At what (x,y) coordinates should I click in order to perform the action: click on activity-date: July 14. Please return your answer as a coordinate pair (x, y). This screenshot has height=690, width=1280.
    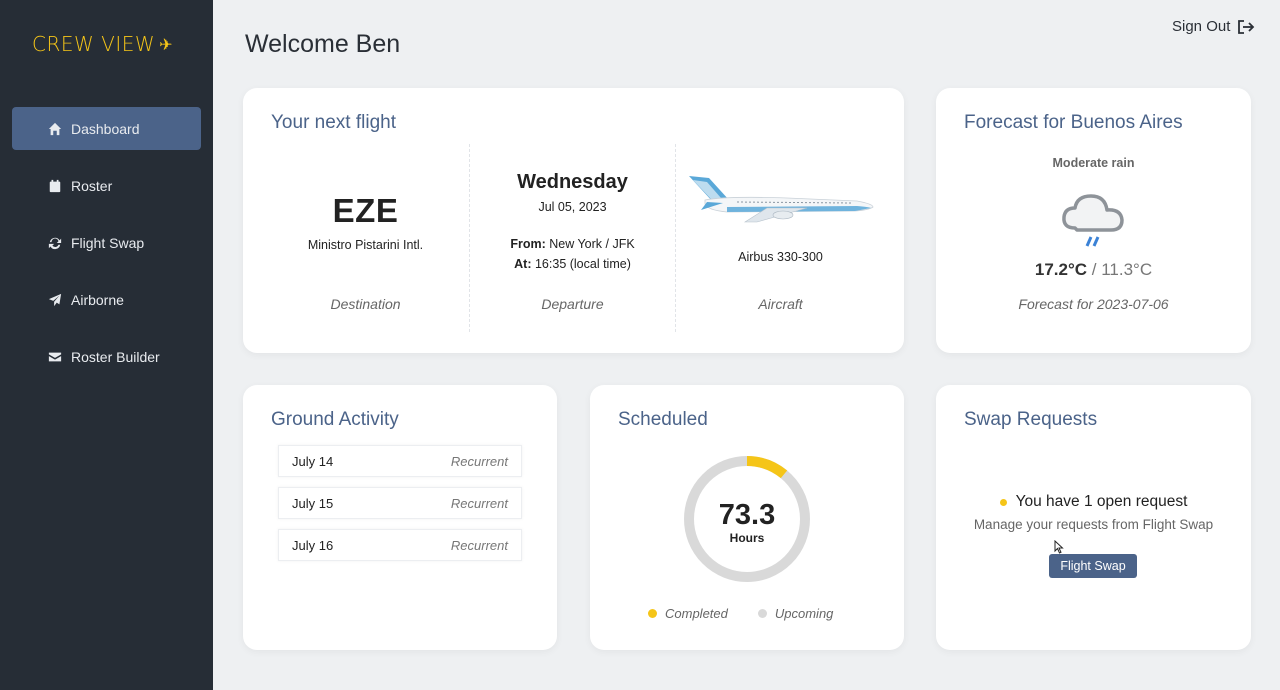
    Looking at the image, I should click on (313, 461).